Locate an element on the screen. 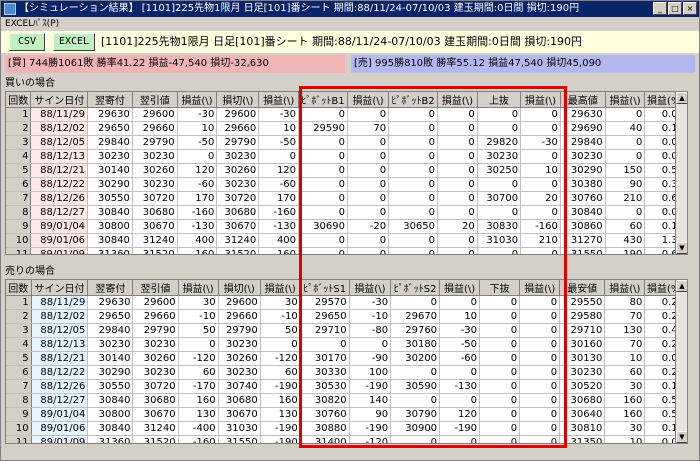  table-cell: 210 is located at coordinates (625, 198).